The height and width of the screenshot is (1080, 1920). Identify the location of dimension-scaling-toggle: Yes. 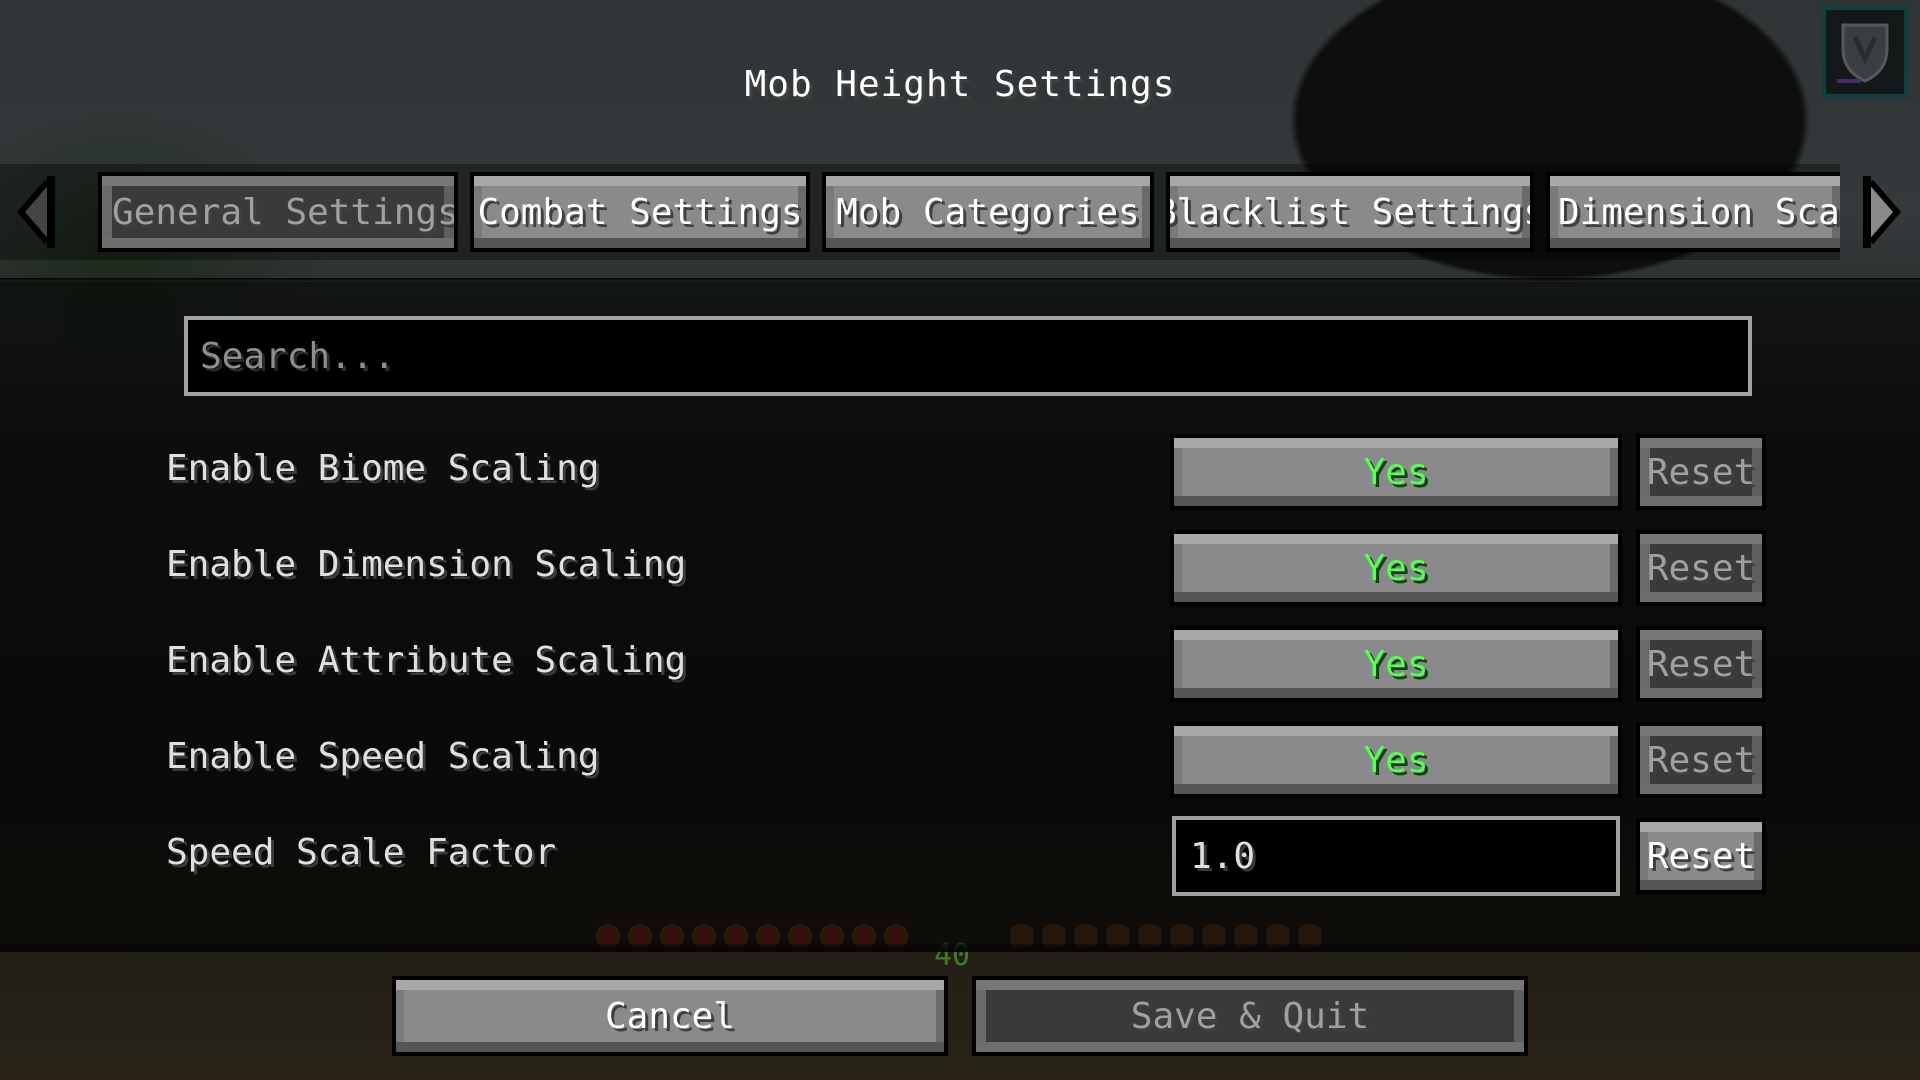
(1396, 568).